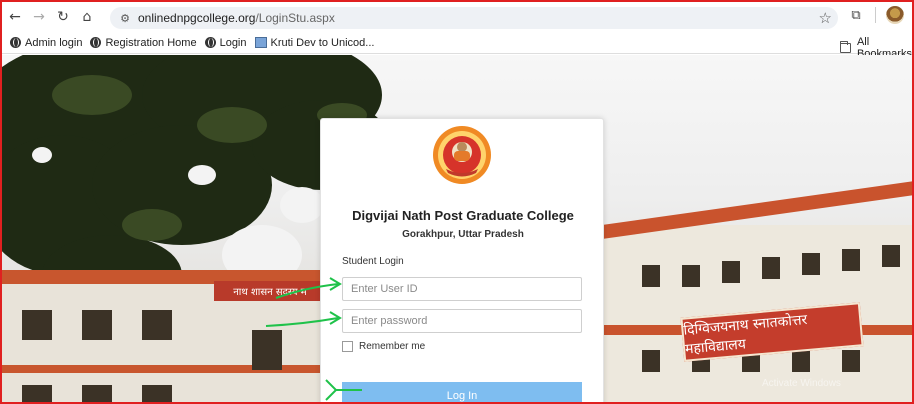 The image size is (914, 404). I want to click on remember-me: Remember me, so click(383, 346).